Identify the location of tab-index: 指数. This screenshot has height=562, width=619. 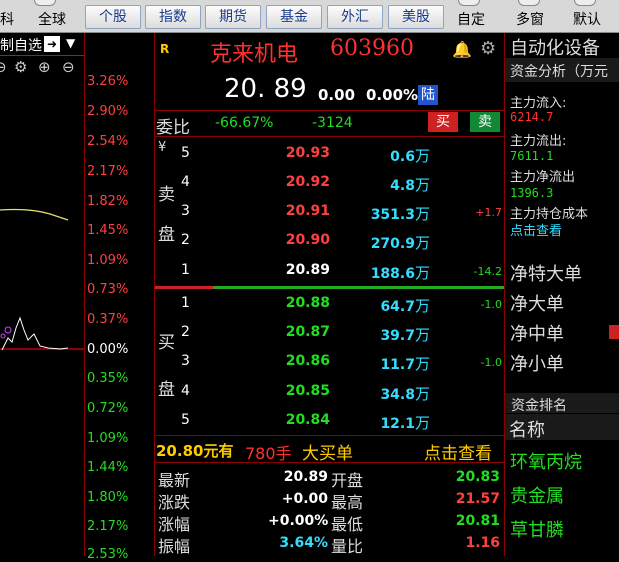
(173, 17).